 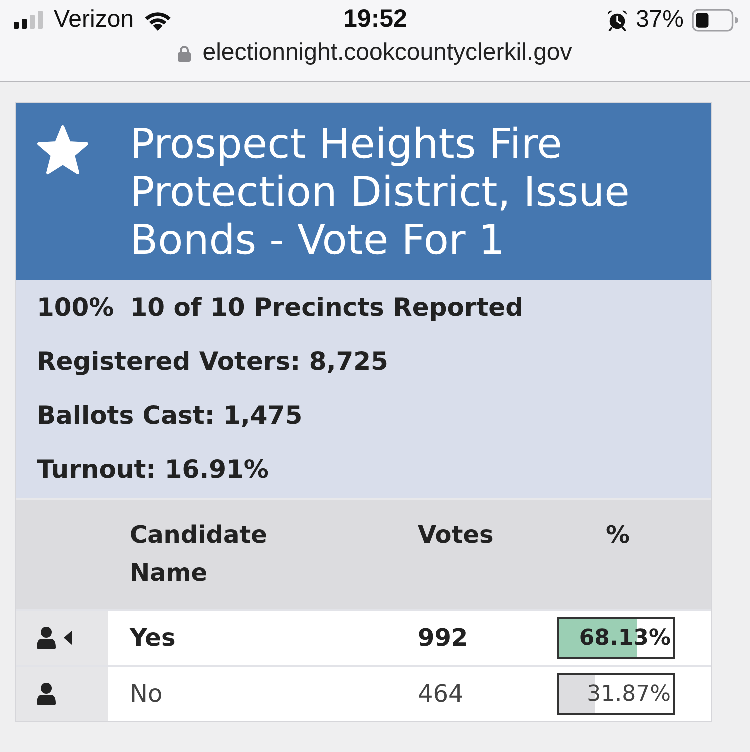 What do you see at coordinates (327, 308) in the screenshot?
I see `precincts-reported: 10 of 10 Precincts Reported` at bounding box center [327, 308].